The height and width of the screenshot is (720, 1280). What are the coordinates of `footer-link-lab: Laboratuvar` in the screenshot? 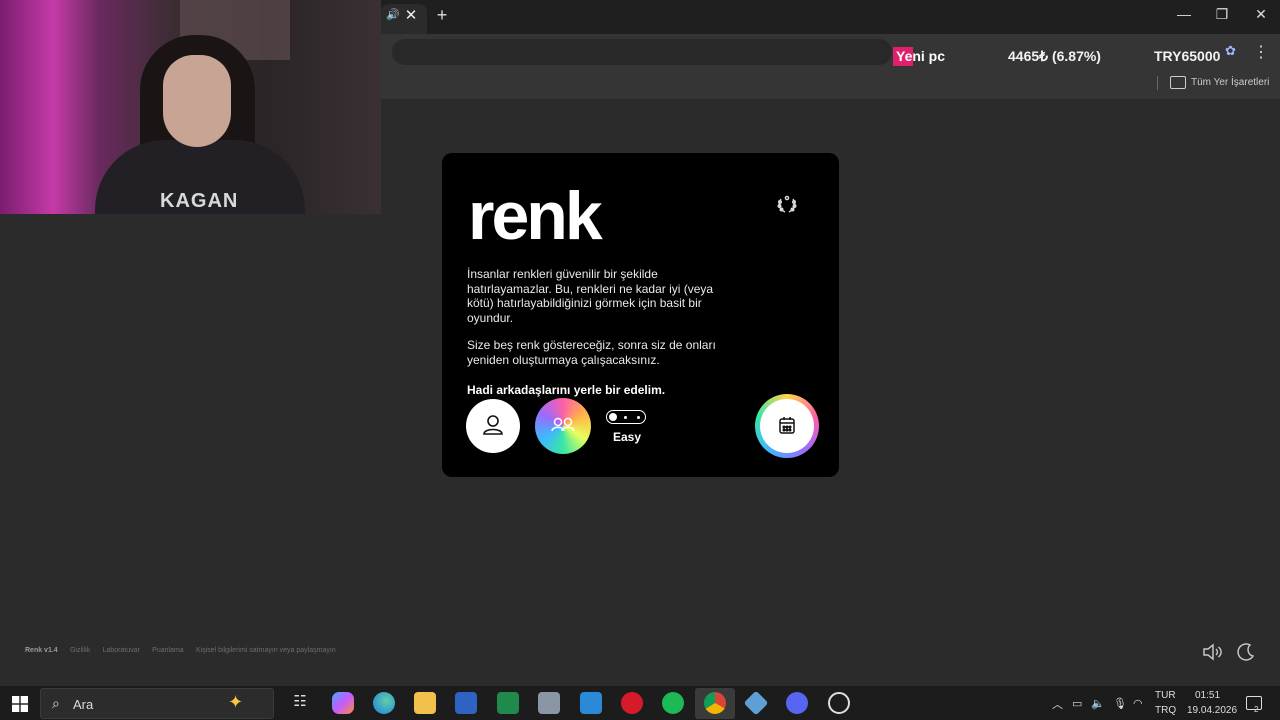 It's located at (121, 650).